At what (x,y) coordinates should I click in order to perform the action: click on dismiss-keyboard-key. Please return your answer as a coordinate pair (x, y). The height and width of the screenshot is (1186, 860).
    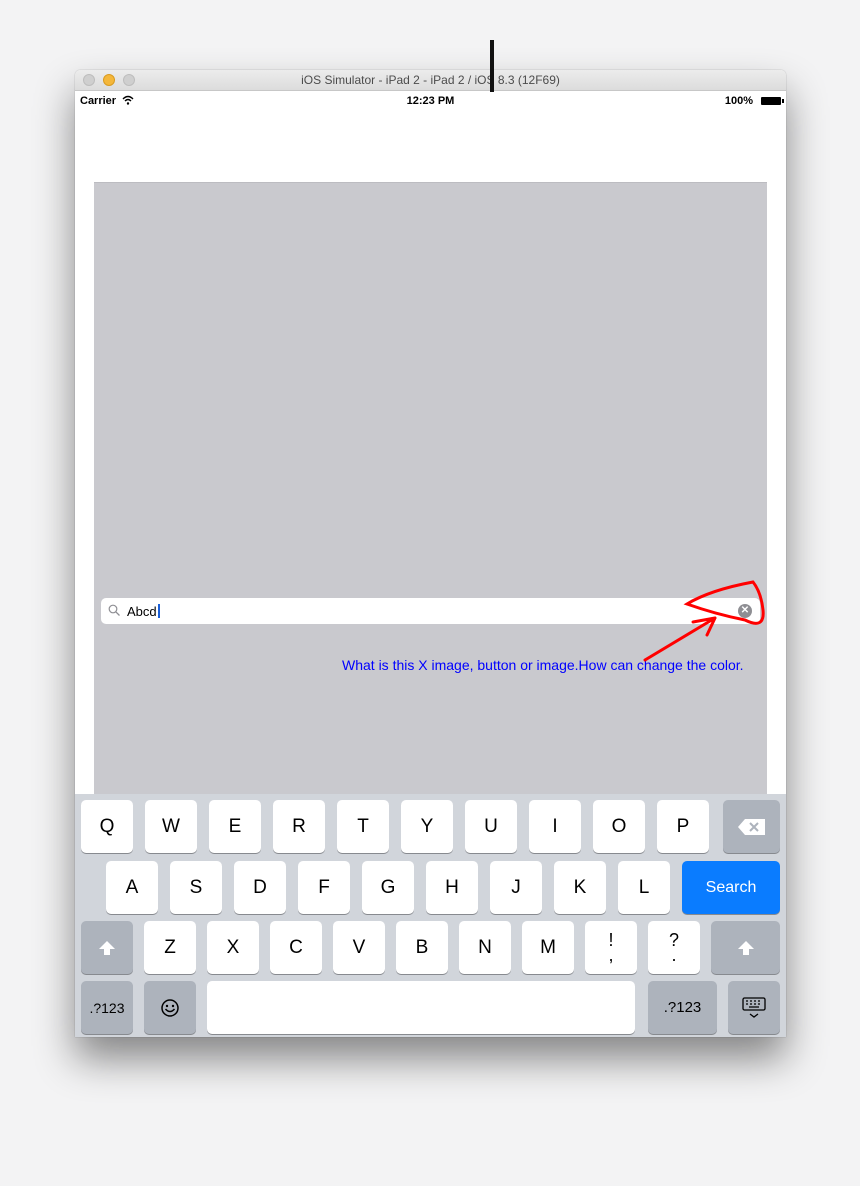
    Looking at the image, I should click on (754, 1007).